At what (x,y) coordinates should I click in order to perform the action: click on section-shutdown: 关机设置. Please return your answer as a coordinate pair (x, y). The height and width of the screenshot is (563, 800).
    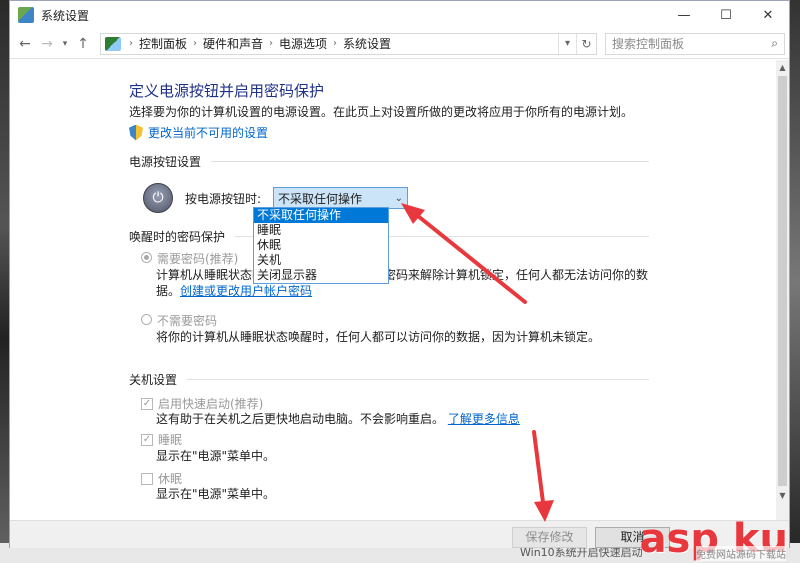
    Looking at the image, I should click on (389, 379).